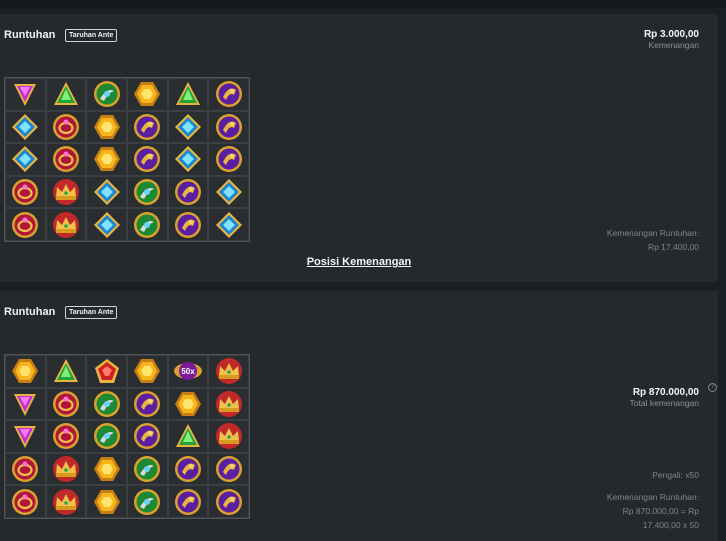  I want to click on total-win-summary: Rp 870.000,00 Total kemenangan, so click(664, 397).